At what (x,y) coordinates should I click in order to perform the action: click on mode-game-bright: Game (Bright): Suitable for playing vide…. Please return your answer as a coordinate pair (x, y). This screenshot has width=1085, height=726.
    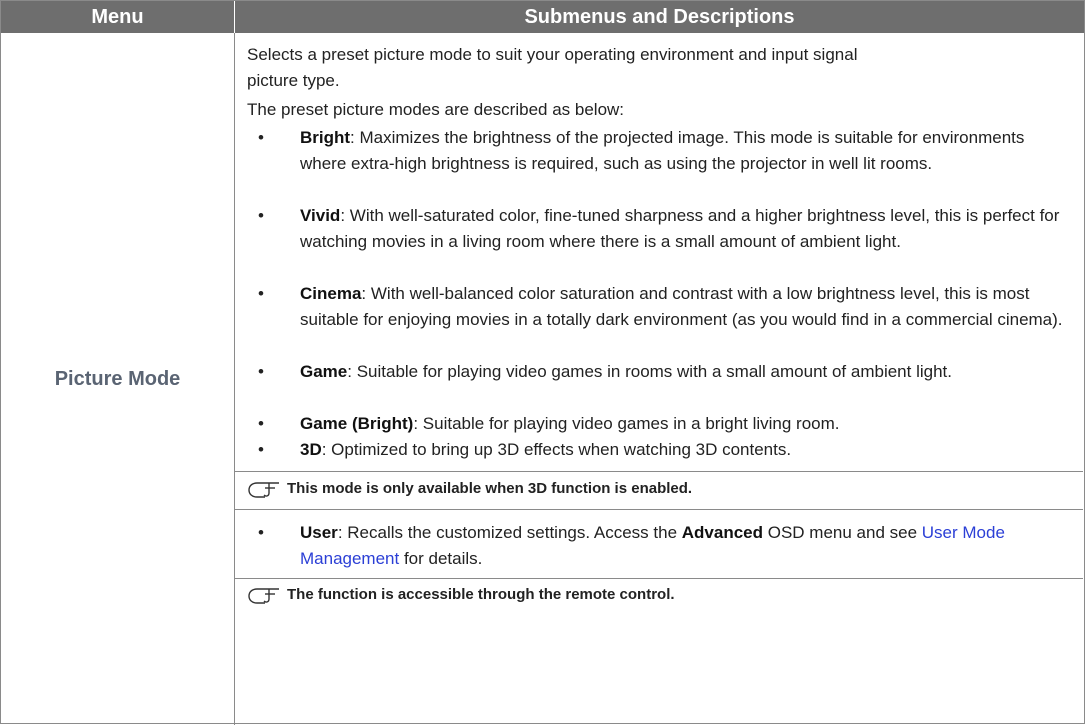
    Looking at the image, I should click on (687, 424).